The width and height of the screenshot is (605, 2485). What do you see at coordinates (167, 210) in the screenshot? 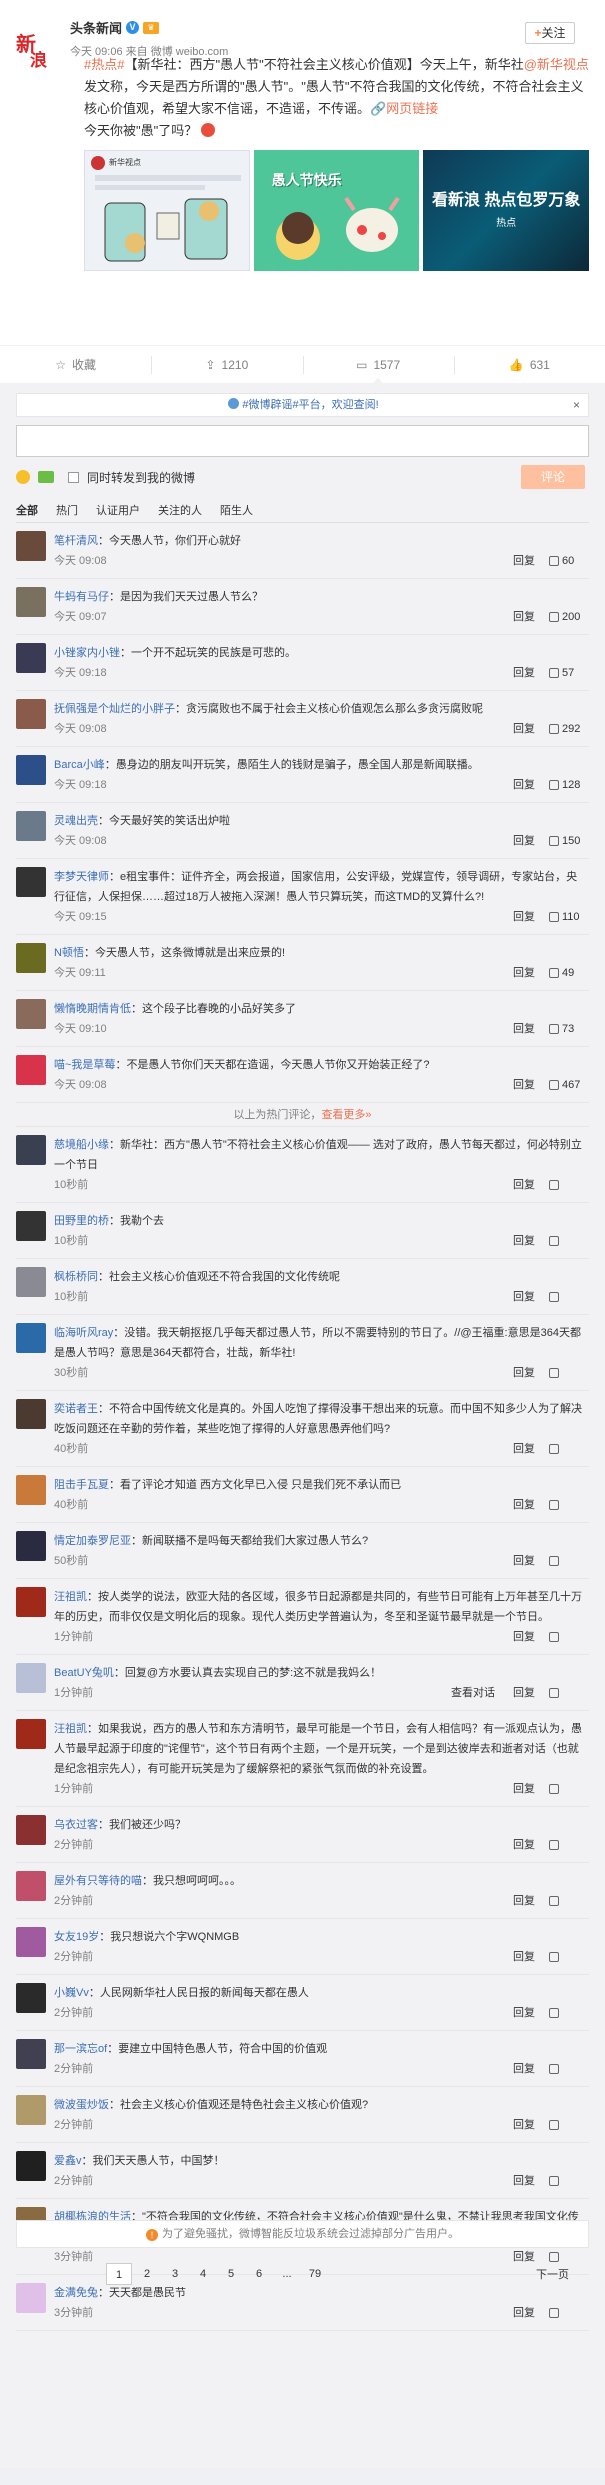
I see `post-image-1: 新华视点` at bounding box center [167, 210].